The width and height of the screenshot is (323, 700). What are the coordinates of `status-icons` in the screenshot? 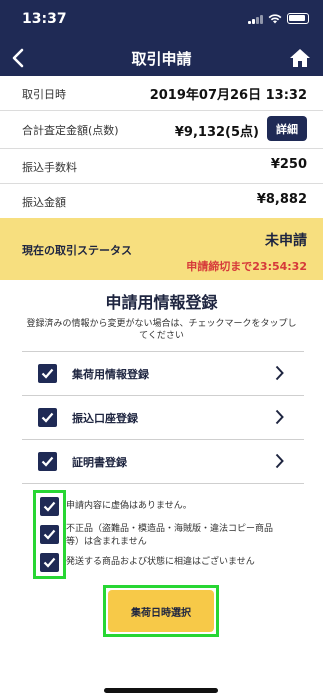 It's located at (278, 18).